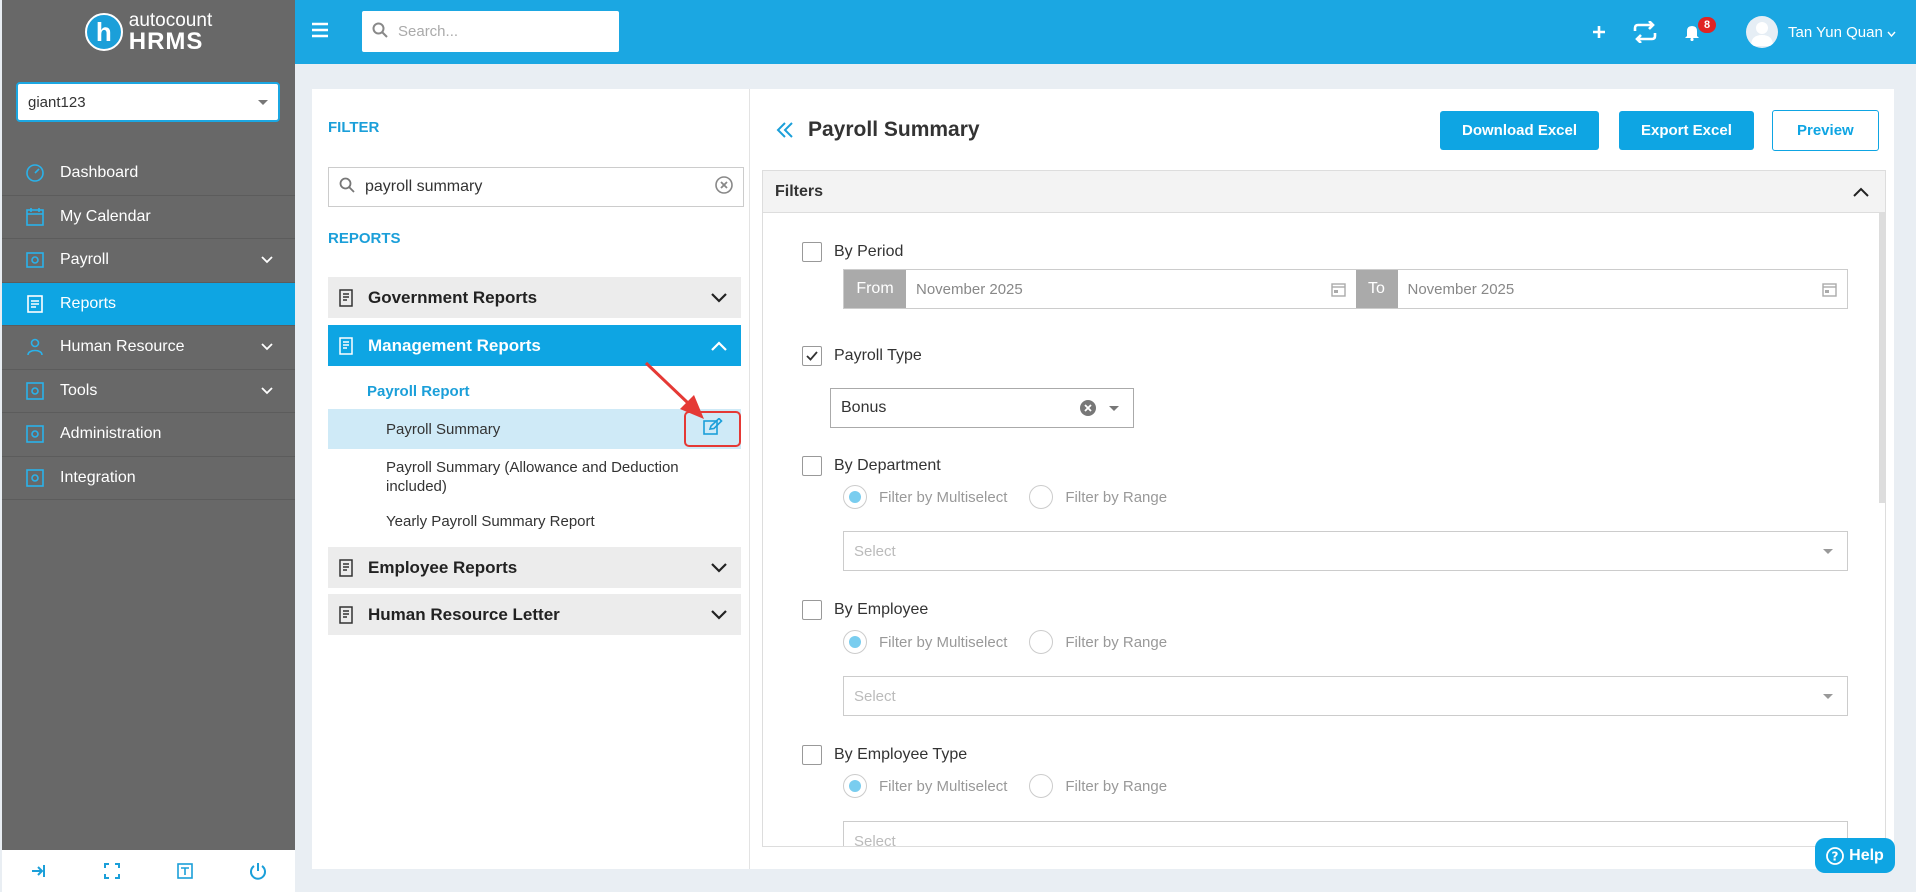 Image resolution: width=1916 pixels, height=892 pixels. Describe the element at coordinates (79, 390) in the screenshot. I see `sidebar-item-label: Tools` at that location.